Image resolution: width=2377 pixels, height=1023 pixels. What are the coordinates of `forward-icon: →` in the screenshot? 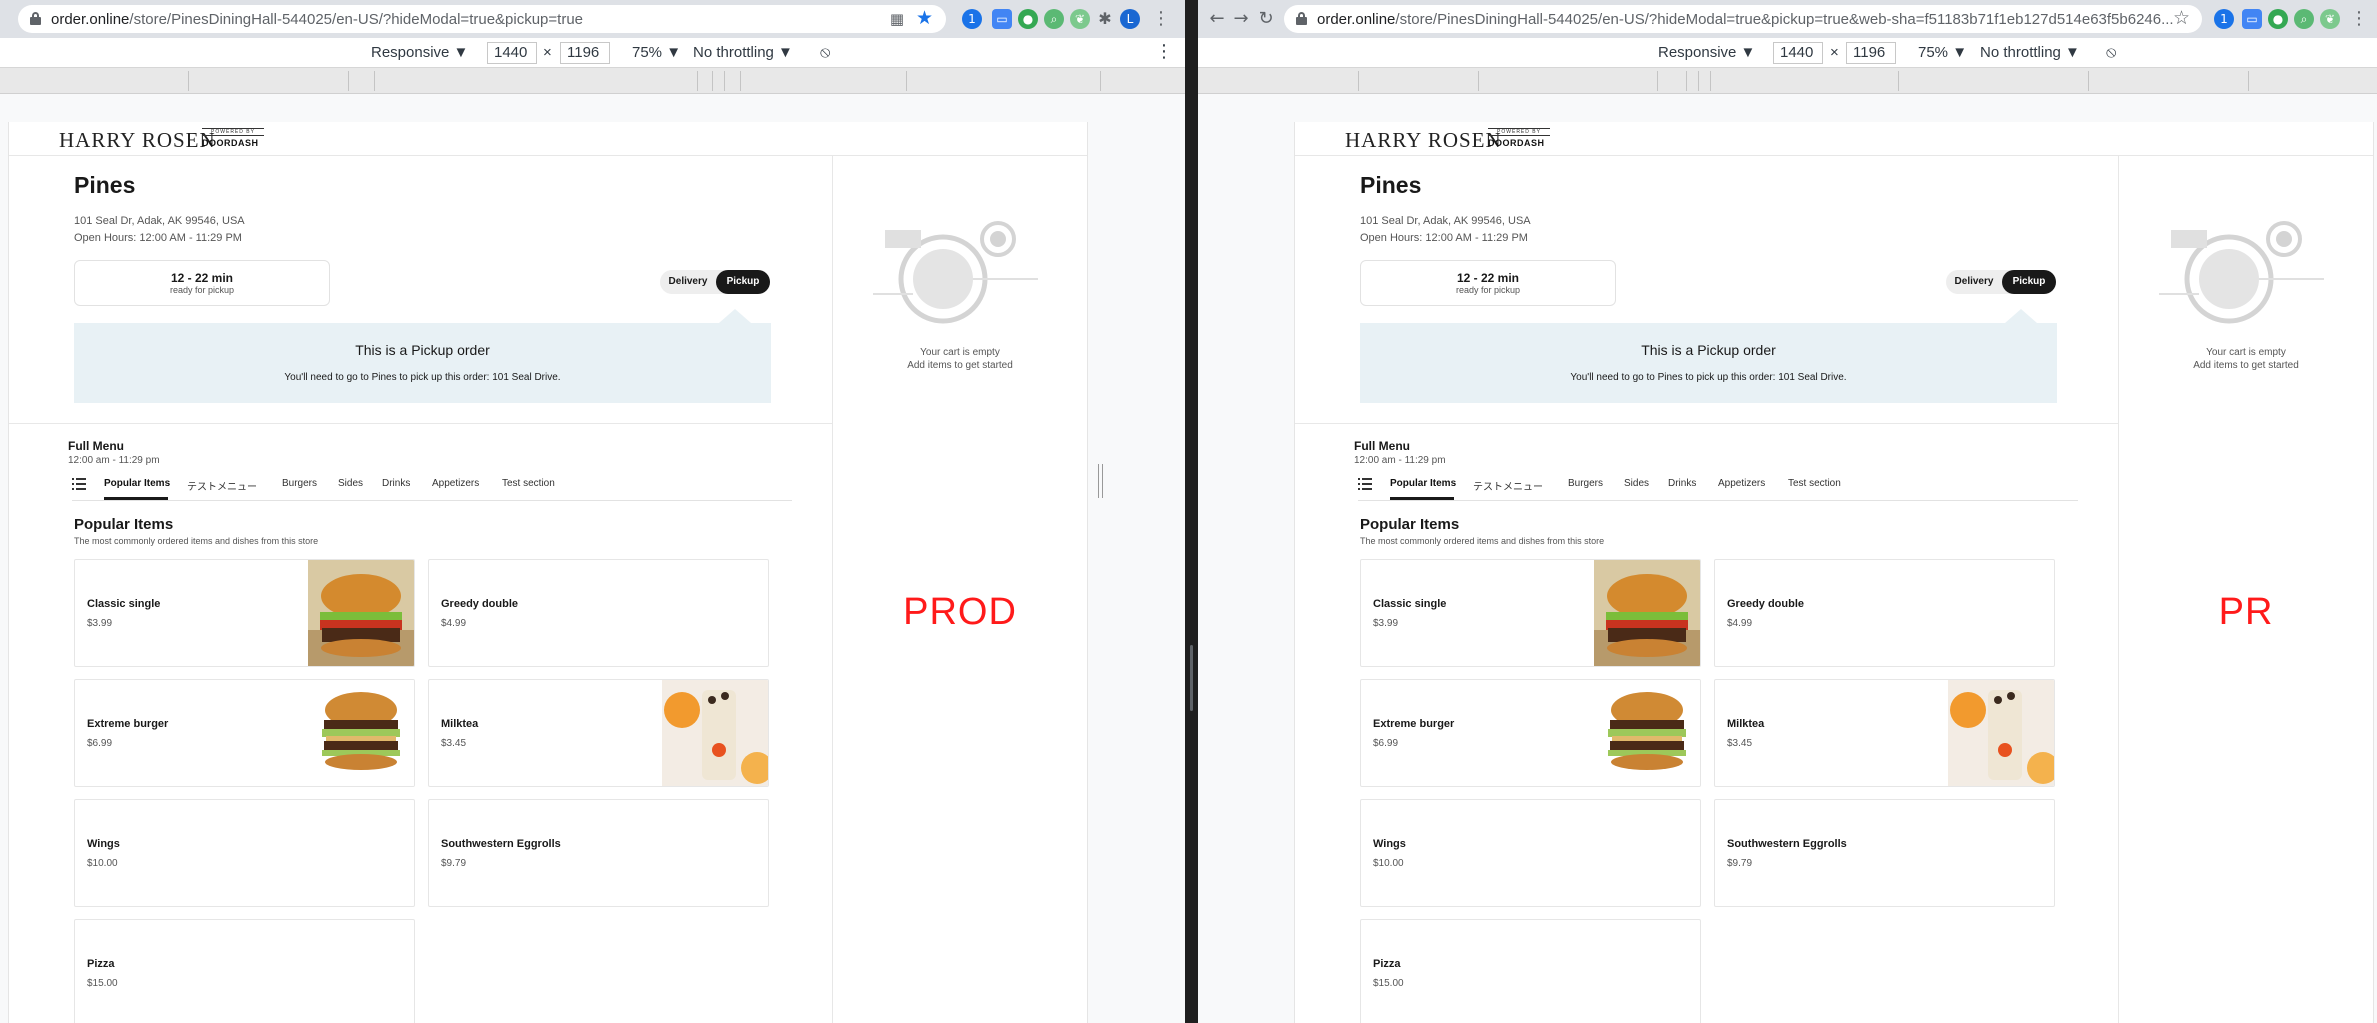 It's located at (1241, 19).